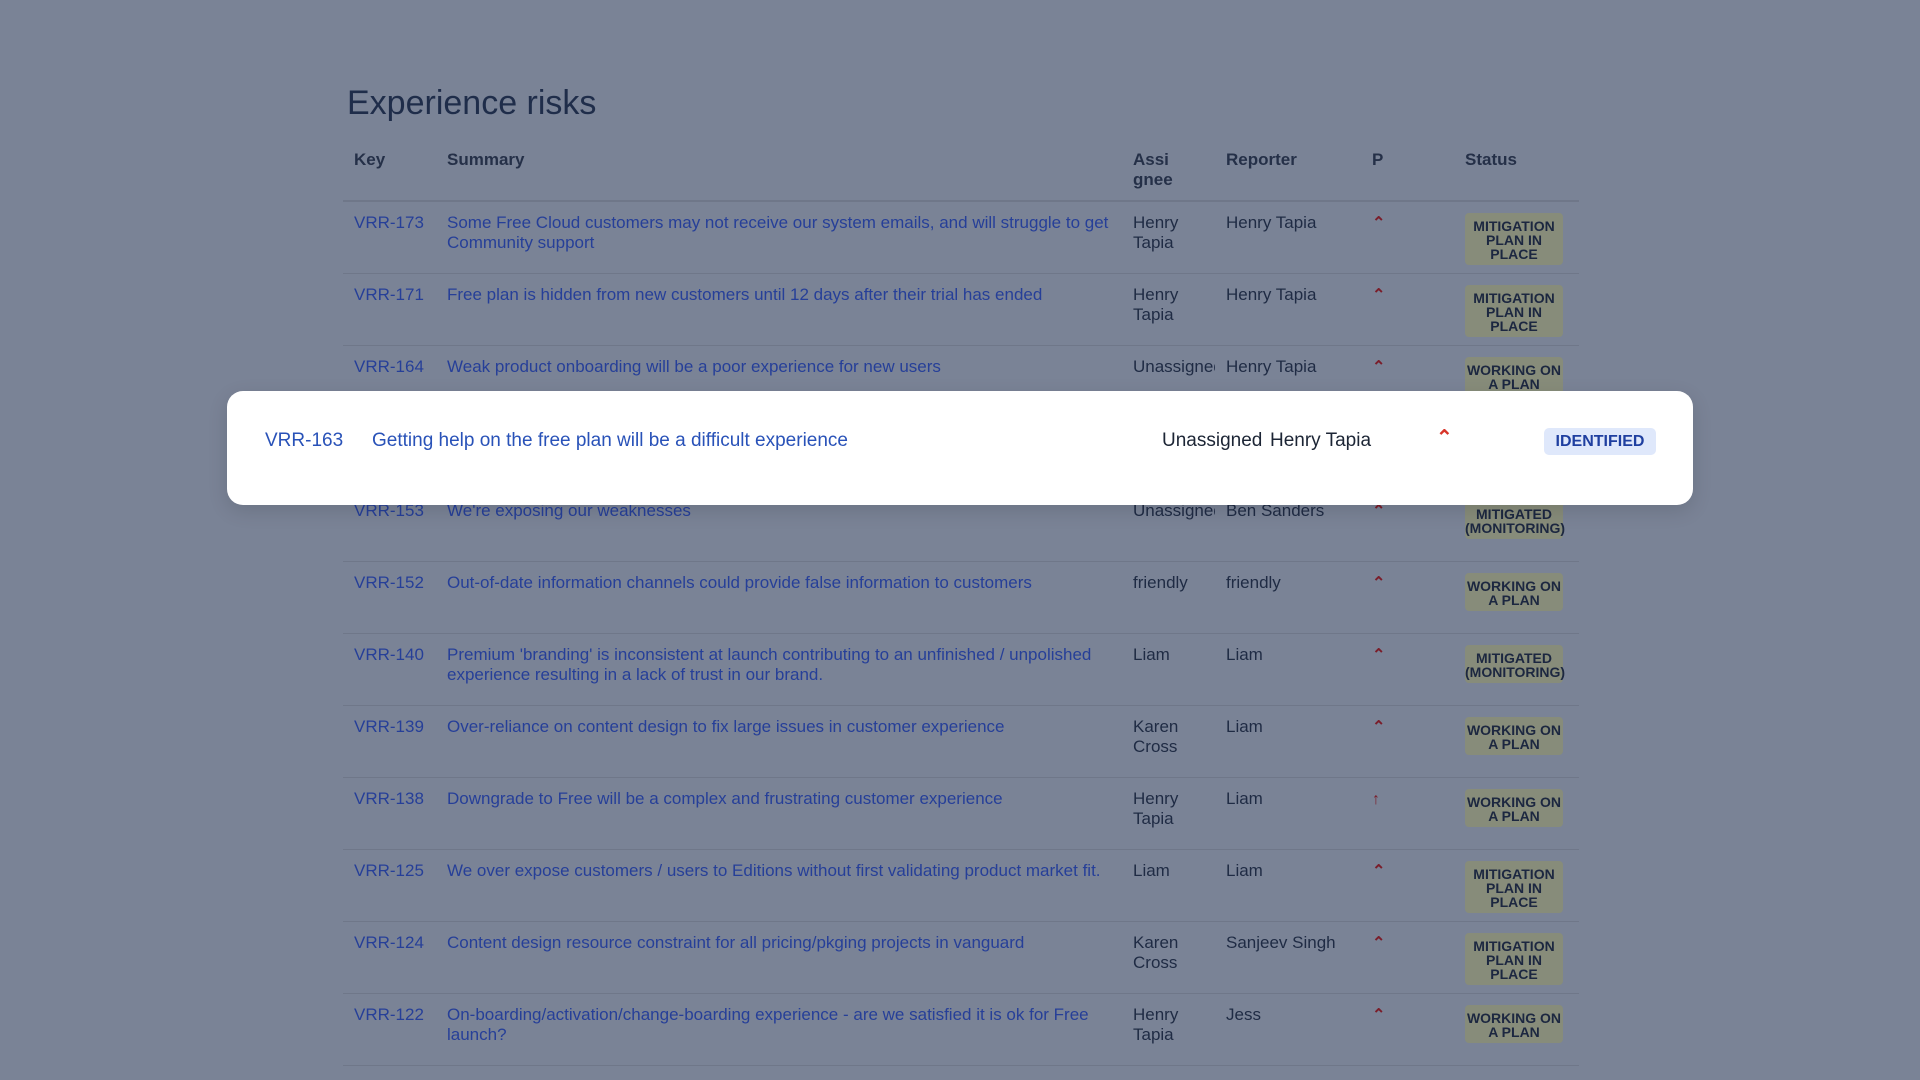 The image size is (1920, 1080). Describe the element at coordinates (1516, 171) in the screenshot. I see `column-header-status: Status` at that location.